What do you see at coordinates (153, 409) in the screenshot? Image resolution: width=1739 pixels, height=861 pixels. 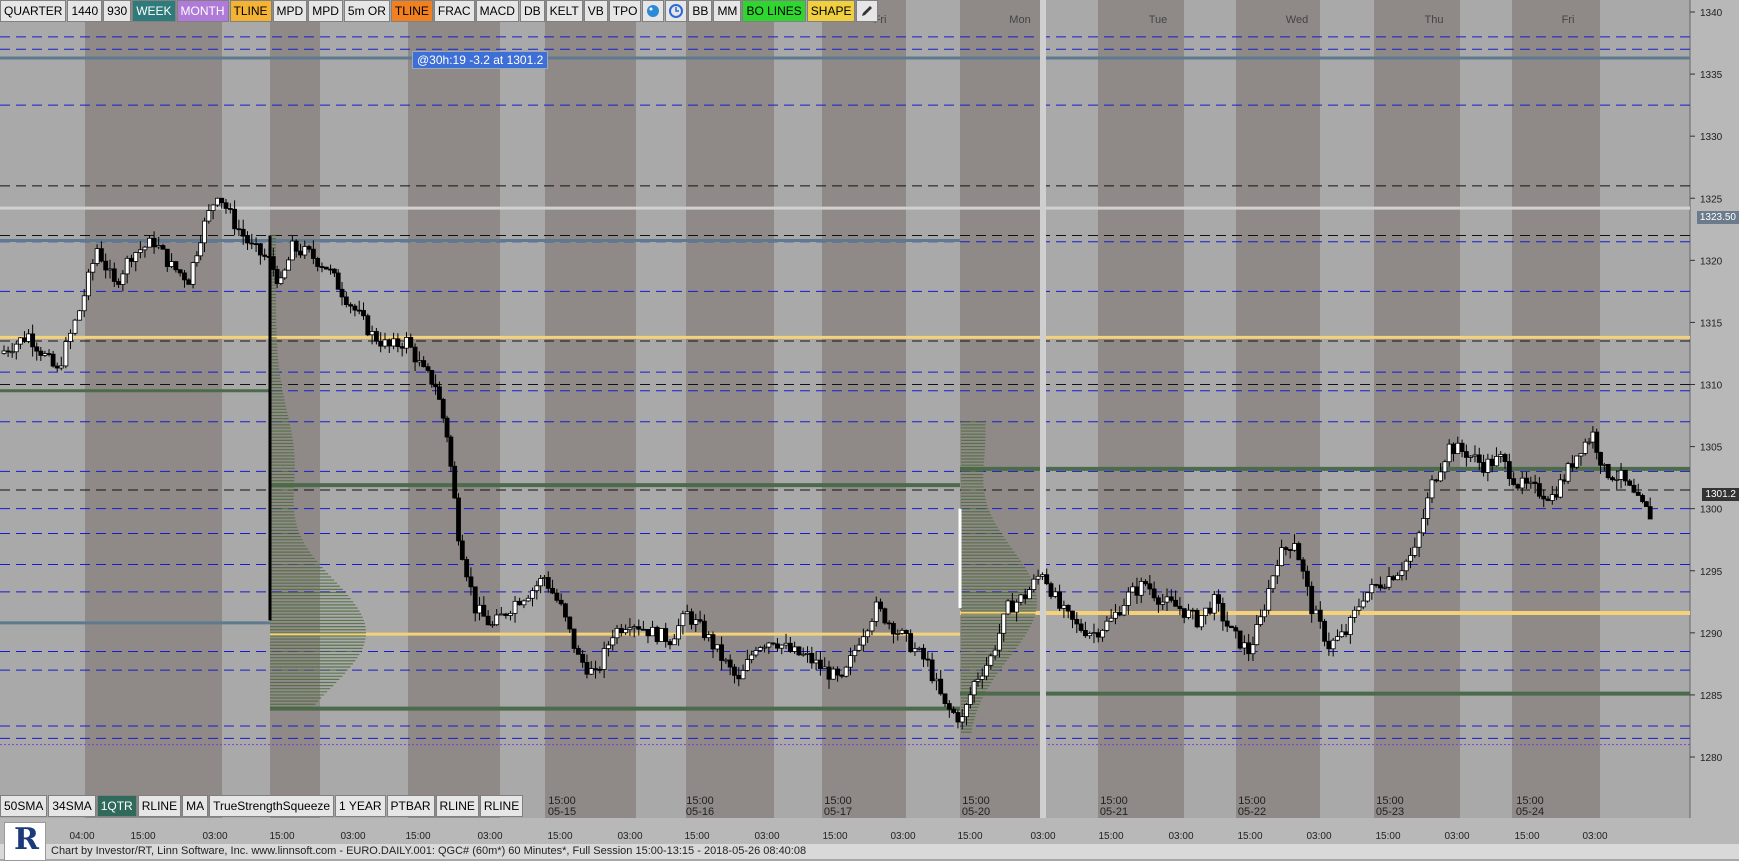 I see `session-band` at bounding box center [153, 409].